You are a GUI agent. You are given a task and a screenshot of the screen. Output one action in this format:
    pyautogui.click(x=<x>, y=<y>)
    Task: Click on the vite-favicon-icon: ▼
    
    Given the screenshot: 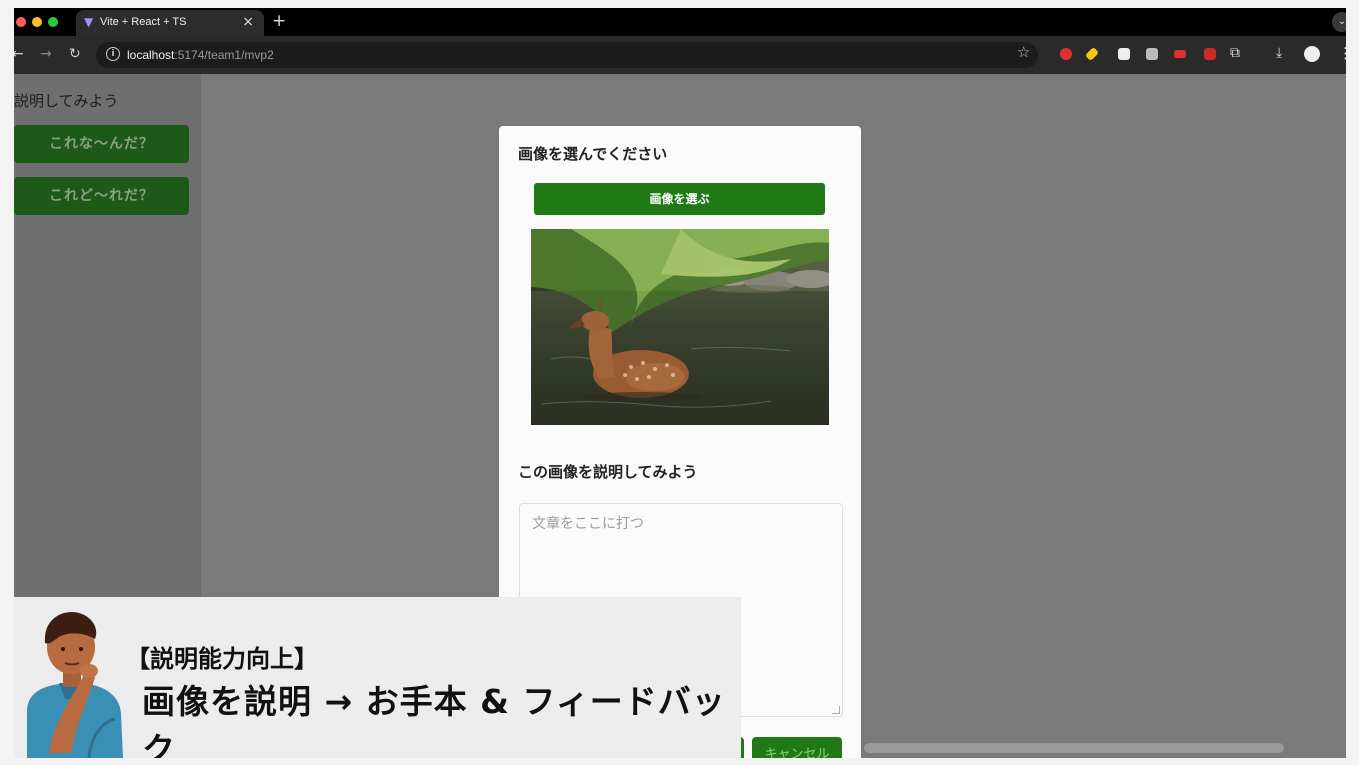 What is the action you would take?
    pyautogui.click(x=89, y=22)
    